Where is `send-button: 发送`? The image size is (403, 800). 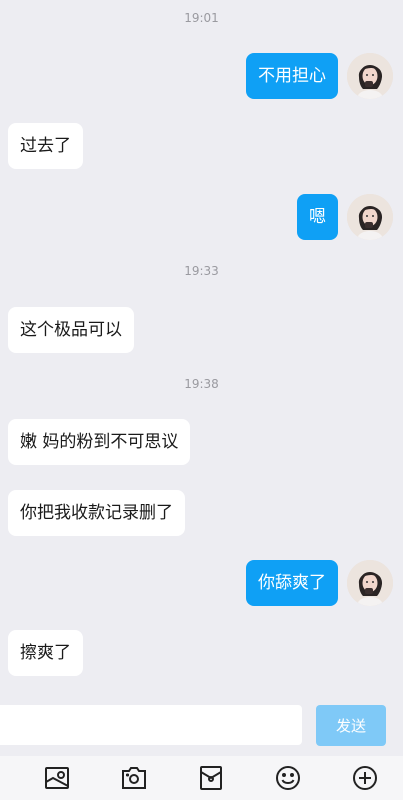
send-button: 发送 is located at coordinates (351, 725).